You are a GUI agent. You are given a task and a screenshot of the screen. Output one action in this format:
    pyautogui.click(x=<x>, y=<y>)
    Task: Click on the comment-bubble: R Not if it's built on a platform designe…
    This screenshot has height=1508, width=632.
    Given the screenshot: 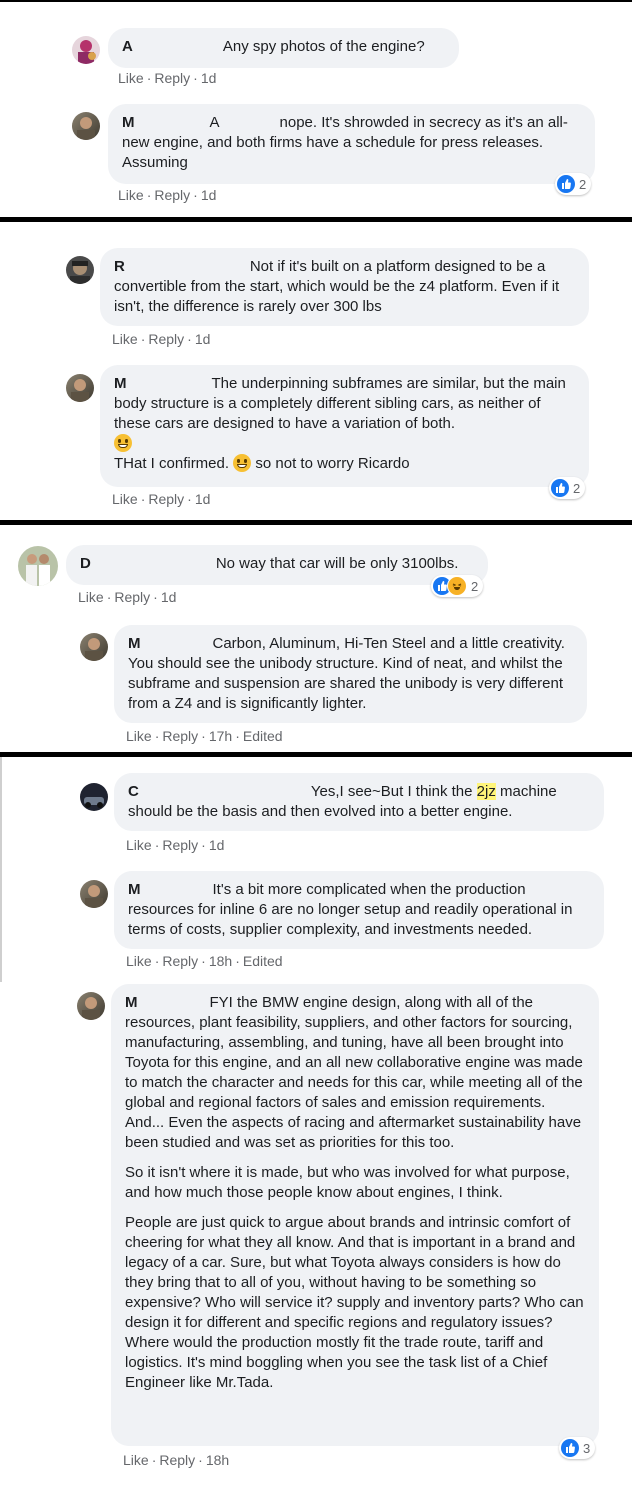 What is the action you would take?
    pyautogui.click(x=344, y=287)
    